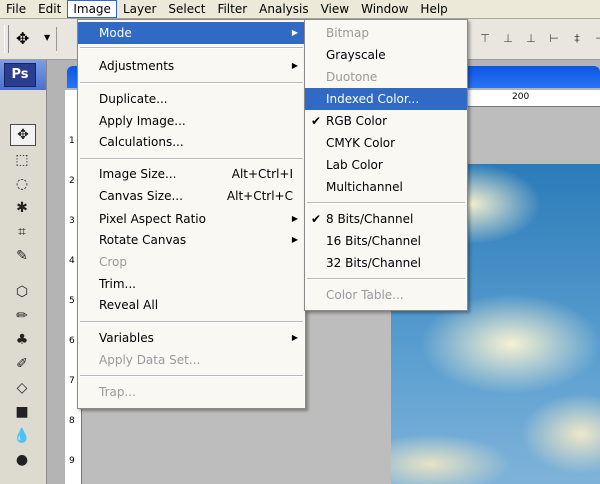  I want to click on menu-file: File, so click(16, 9).